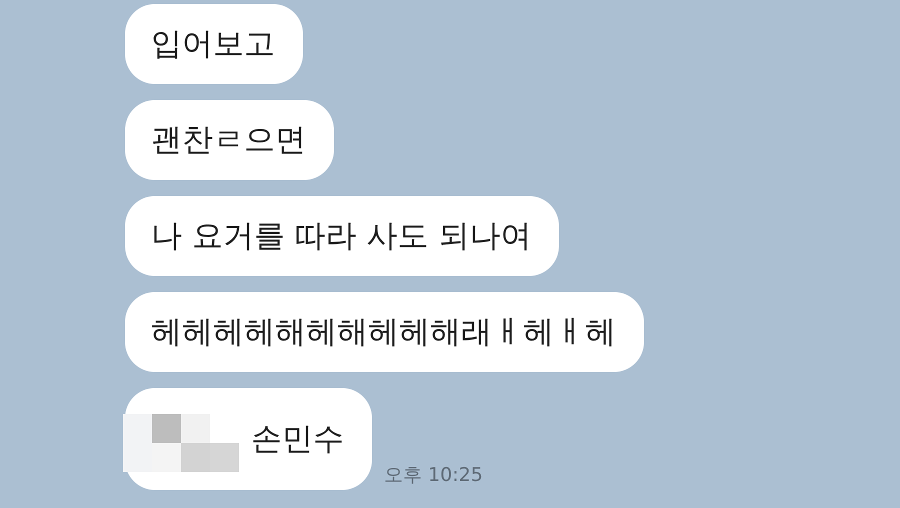  Describe the element at coordinates (297, 439) in the screenshot. I see `message-text: 손민수` at that location.